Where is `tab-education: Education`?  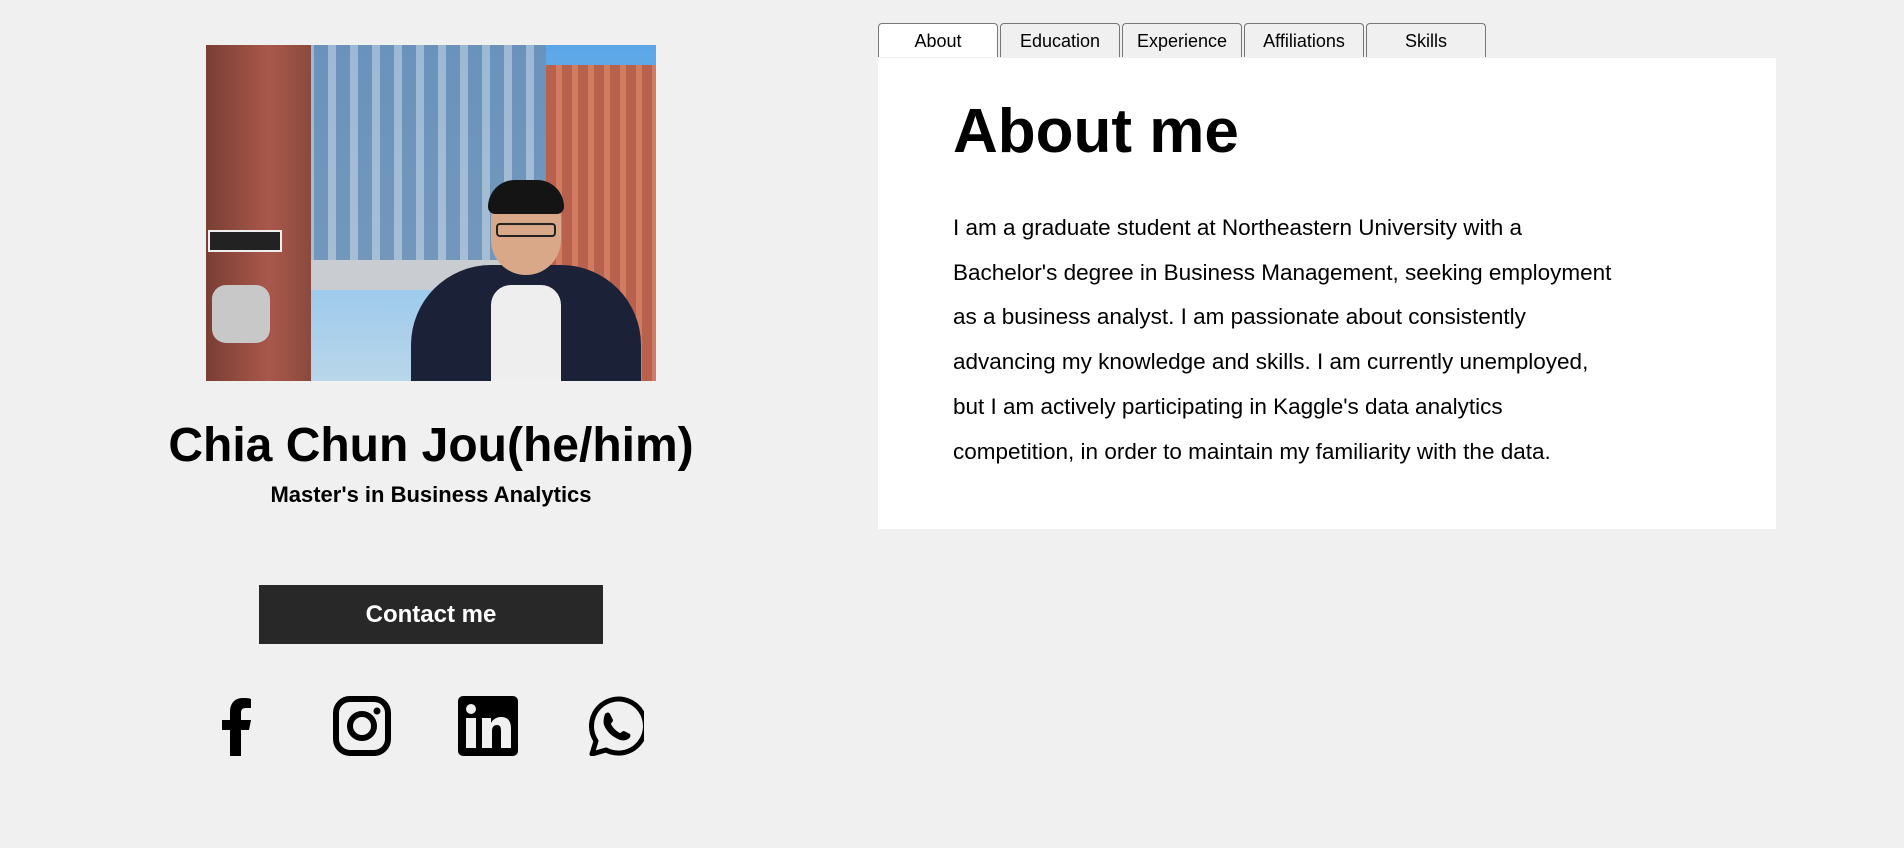 tab-education: Education is located at coordinates (1060, 40).